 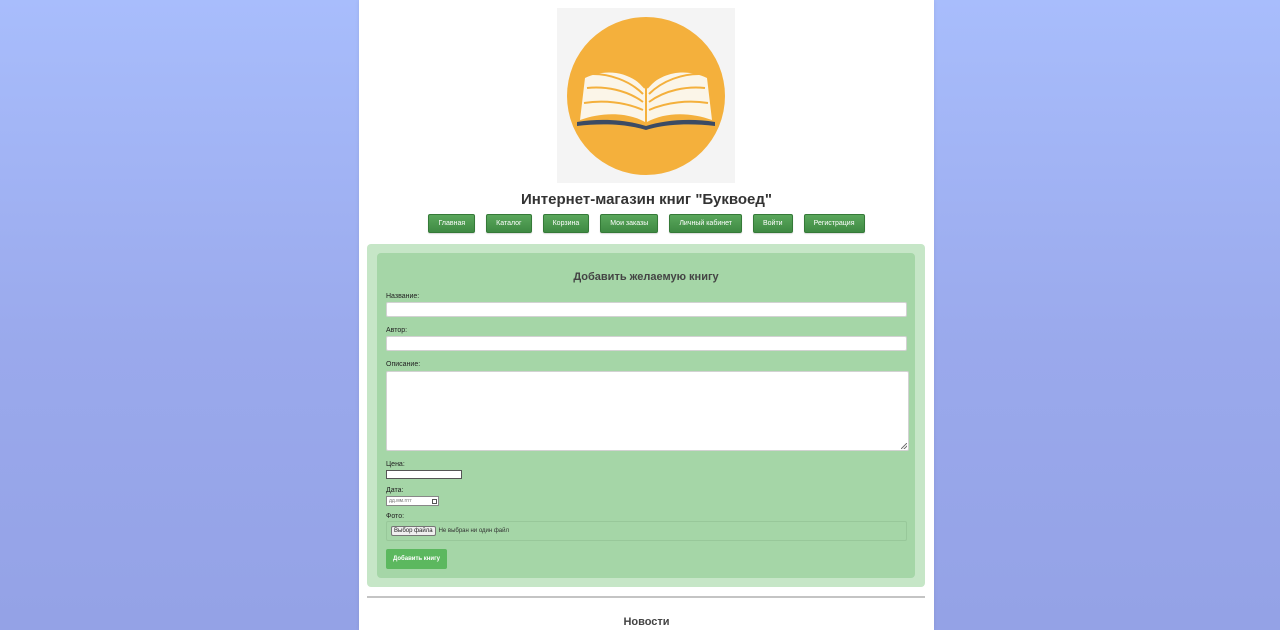 I want to click on date-input: дд.мм.гггг, so click(x=412, y=501).